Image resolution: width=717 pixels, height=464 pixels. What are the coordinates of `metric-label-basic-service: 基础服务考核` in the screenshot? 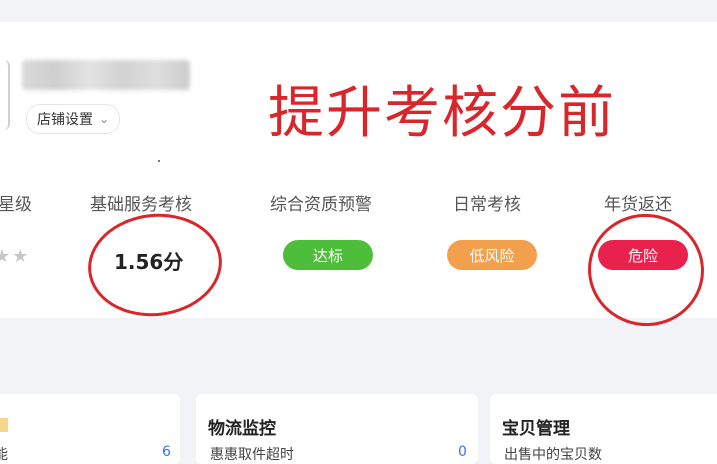 It's located at (141, 202).